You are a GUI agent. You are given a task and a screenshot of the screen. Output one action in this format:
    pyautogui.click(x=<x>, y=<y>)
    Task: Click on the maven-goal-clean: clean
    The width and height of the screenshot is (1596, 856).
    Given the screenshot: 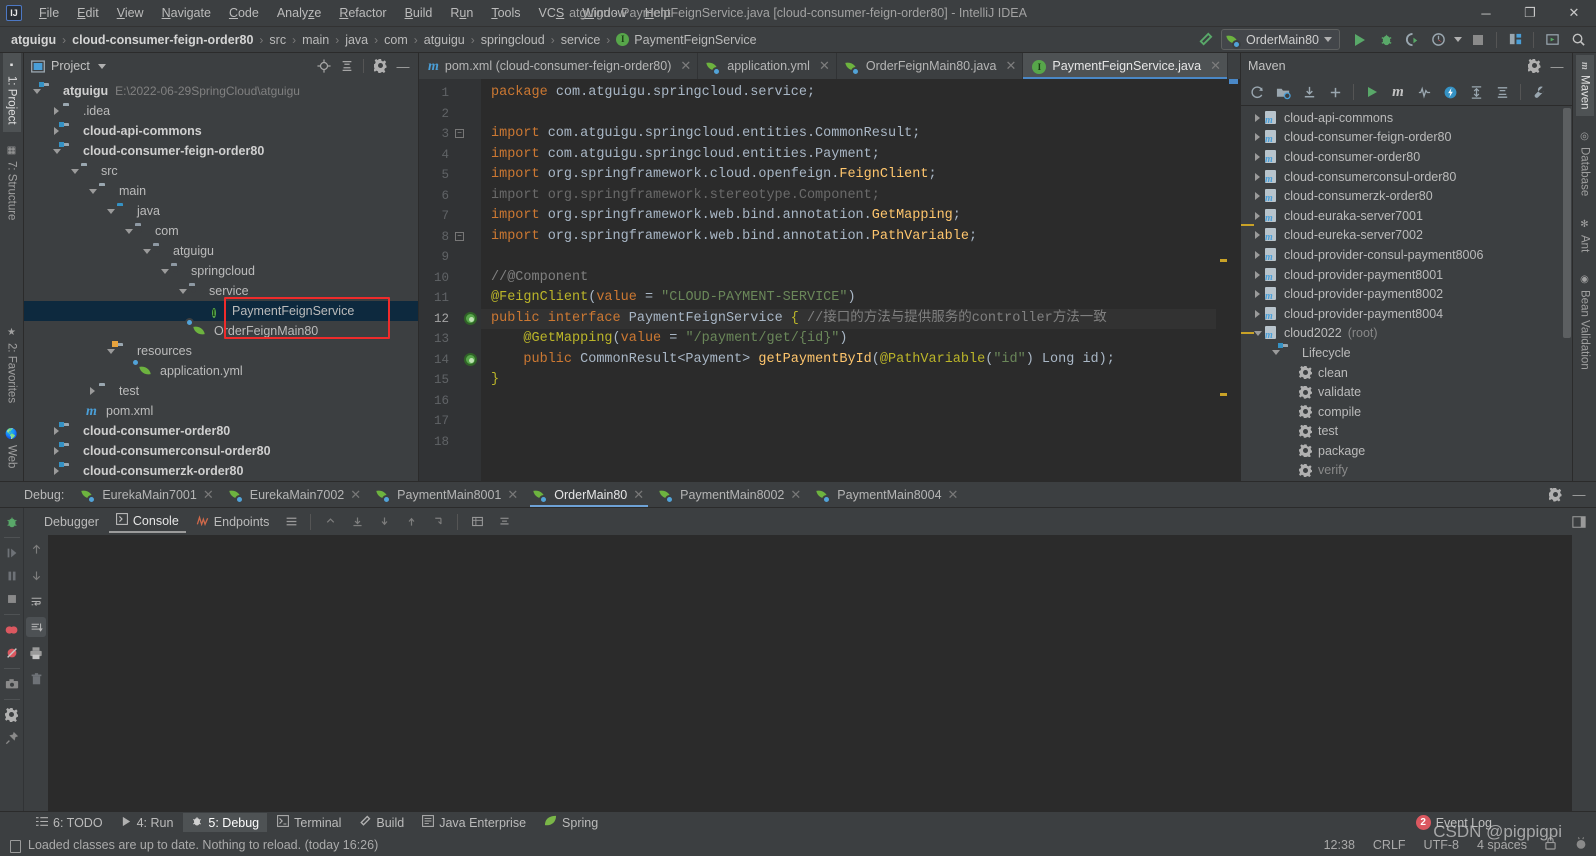 What is the action you would take?
    pyautogui.click(x=1406, y=373)
    